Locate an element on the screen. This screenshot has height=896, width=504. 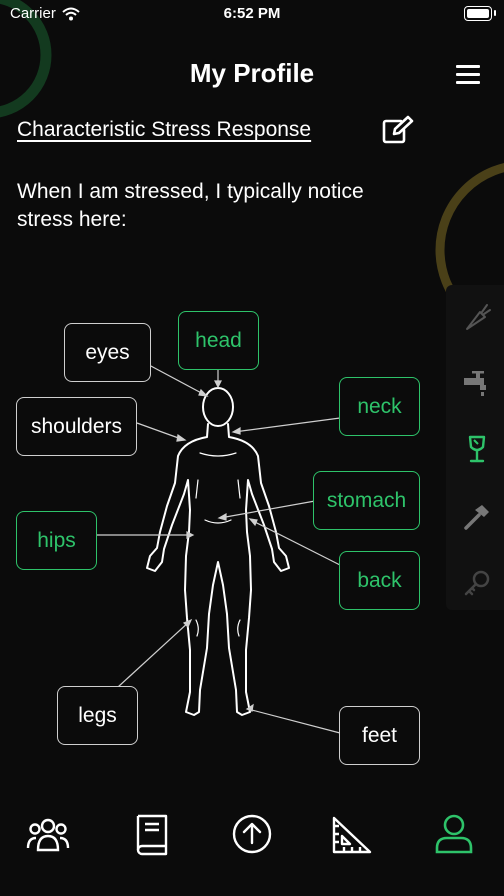
profile-icon is located at coordinates (454, 834).